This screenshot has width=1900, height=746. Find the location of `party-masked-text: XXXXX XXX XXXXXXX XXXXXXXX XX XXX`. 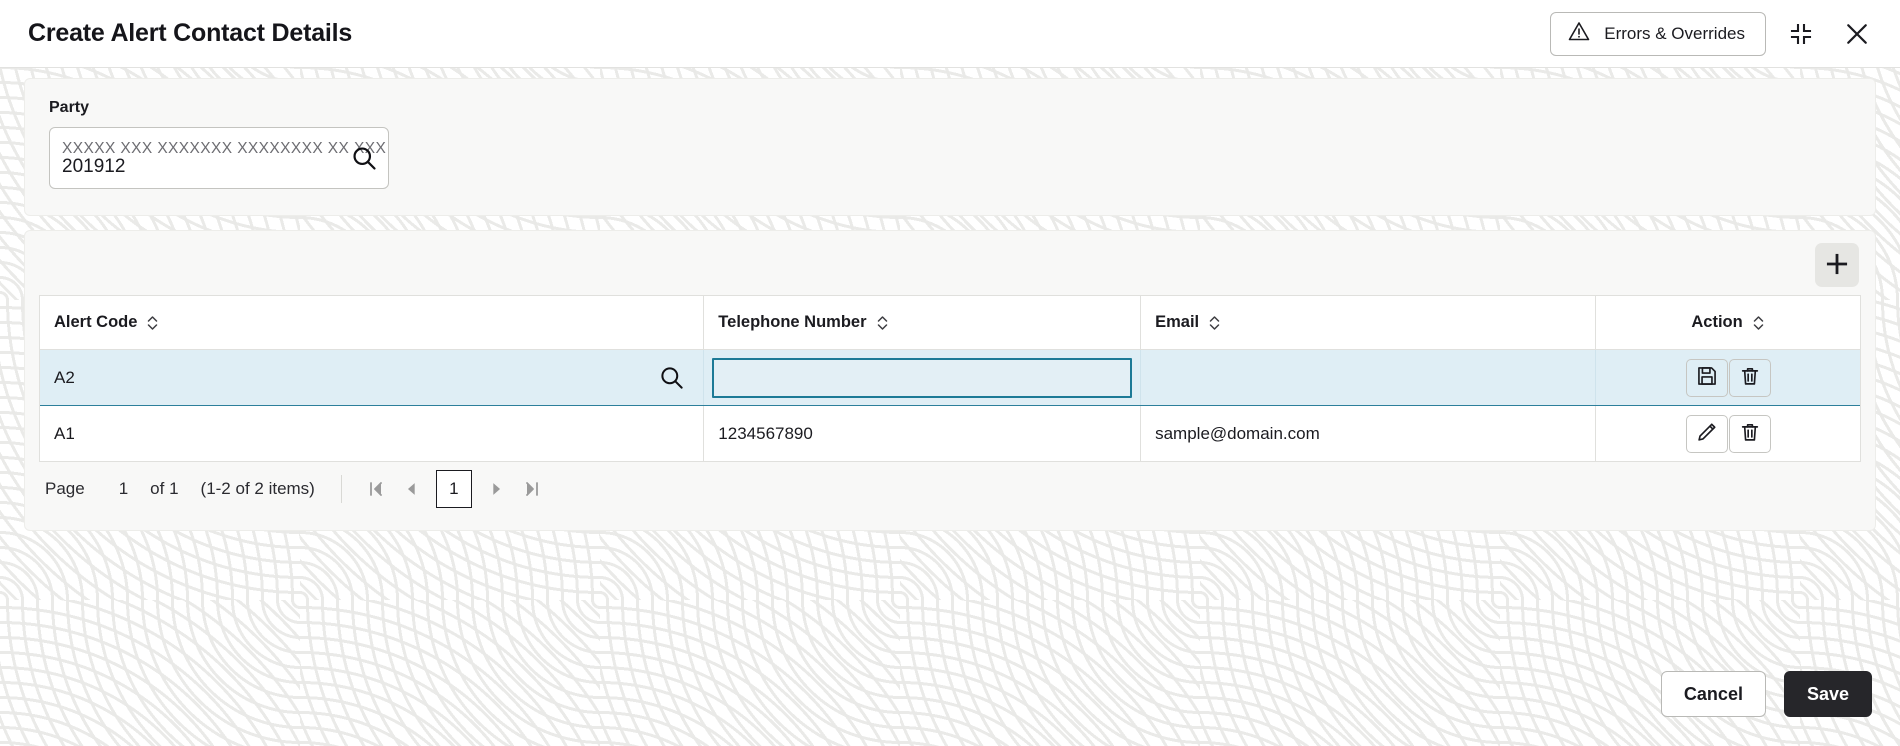

party-masked-text: XXXXX XXX XXXXXXX XXXXXXXX XX XXX is located at coordinates (224, 148).